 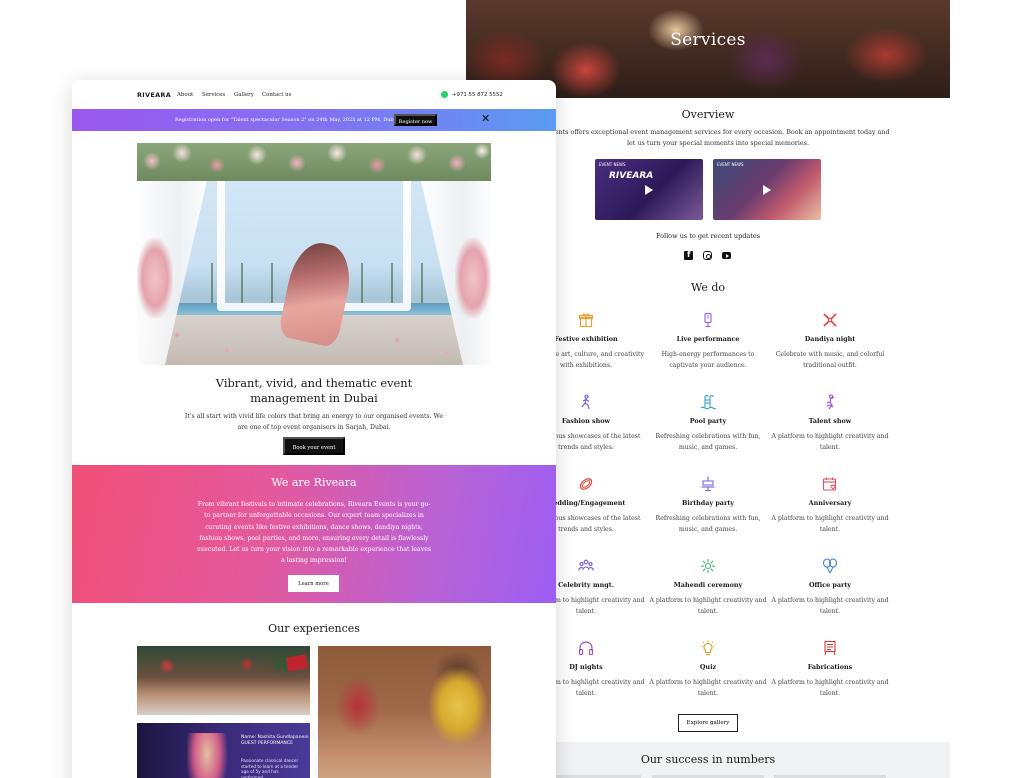 I want to click on runway-model-icon, so click(x=585, y=402).